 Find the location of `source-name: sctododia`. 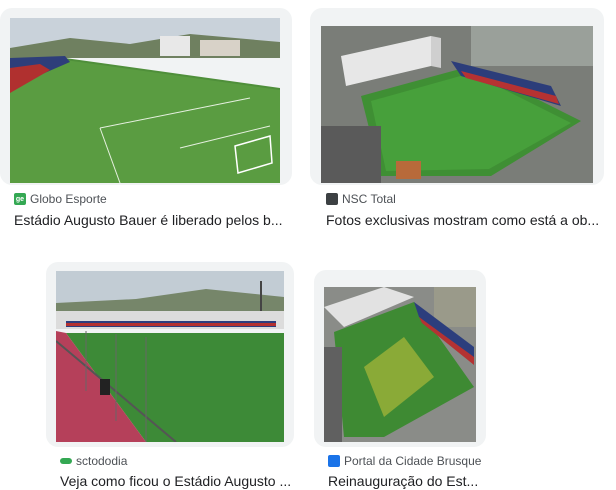

source-name: sctododia is located at coordinates (102, 461).